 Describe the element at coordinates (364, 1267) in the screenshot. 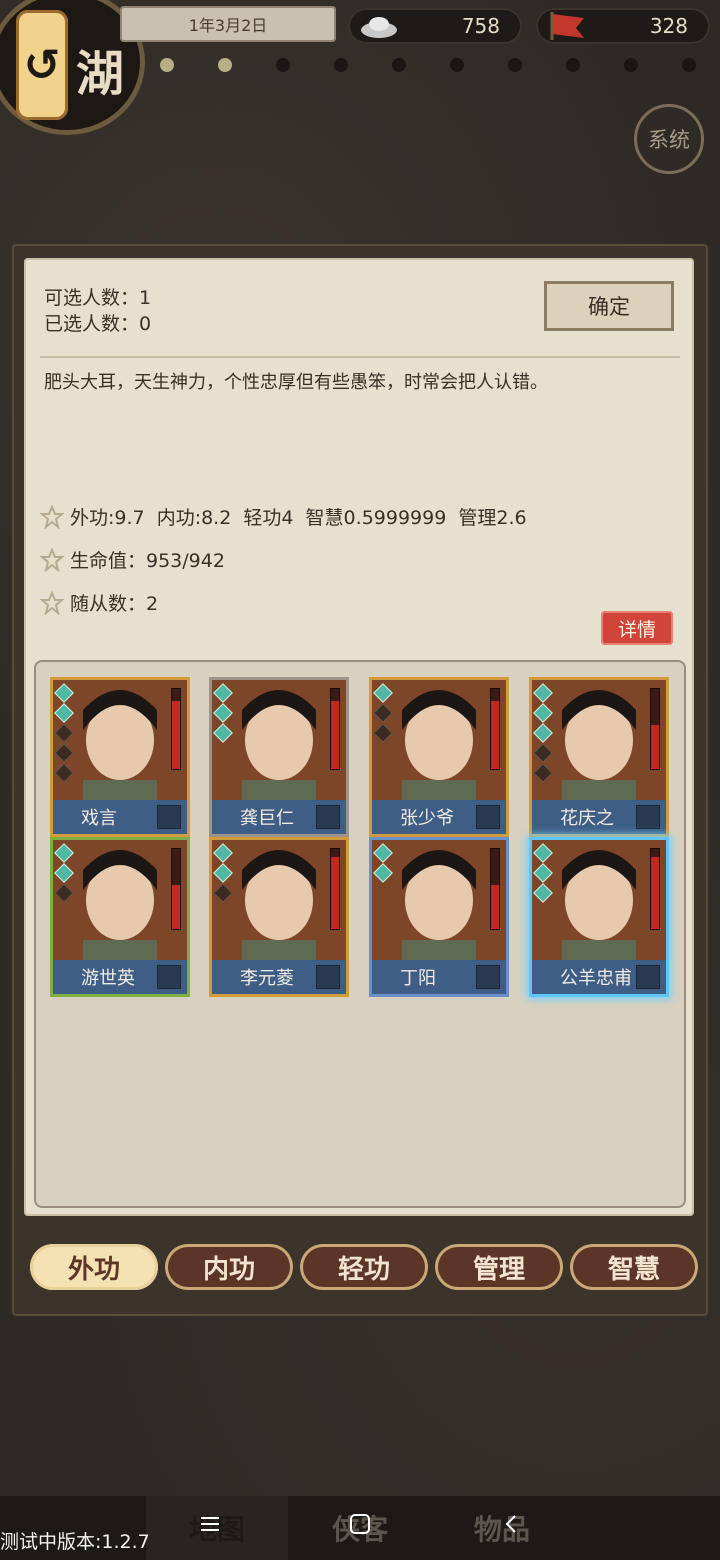

I see `tab-qinggong: 轻功` at that location.